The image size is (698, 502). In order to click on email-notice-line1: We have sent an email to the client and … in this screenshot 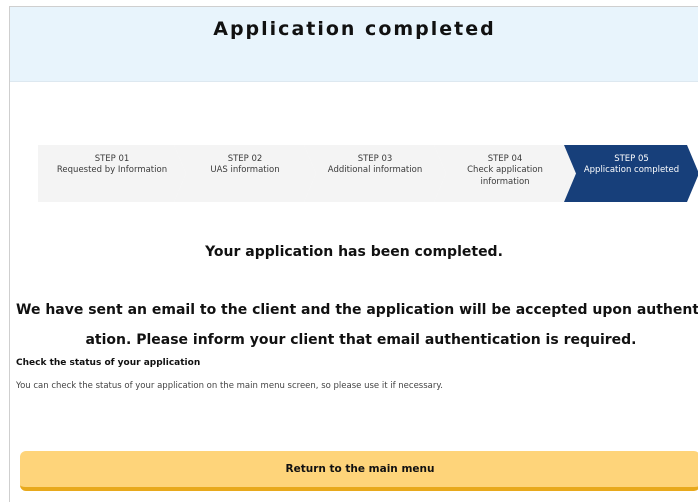, I will do `click(357, 310)`.